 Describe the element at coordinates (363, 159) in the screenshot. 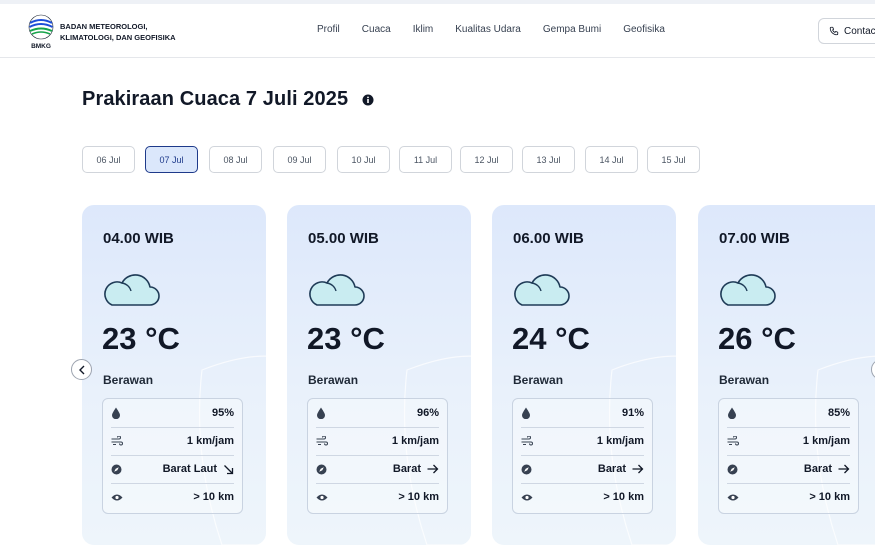

I see `date-pill: 10 Jul` at that location.